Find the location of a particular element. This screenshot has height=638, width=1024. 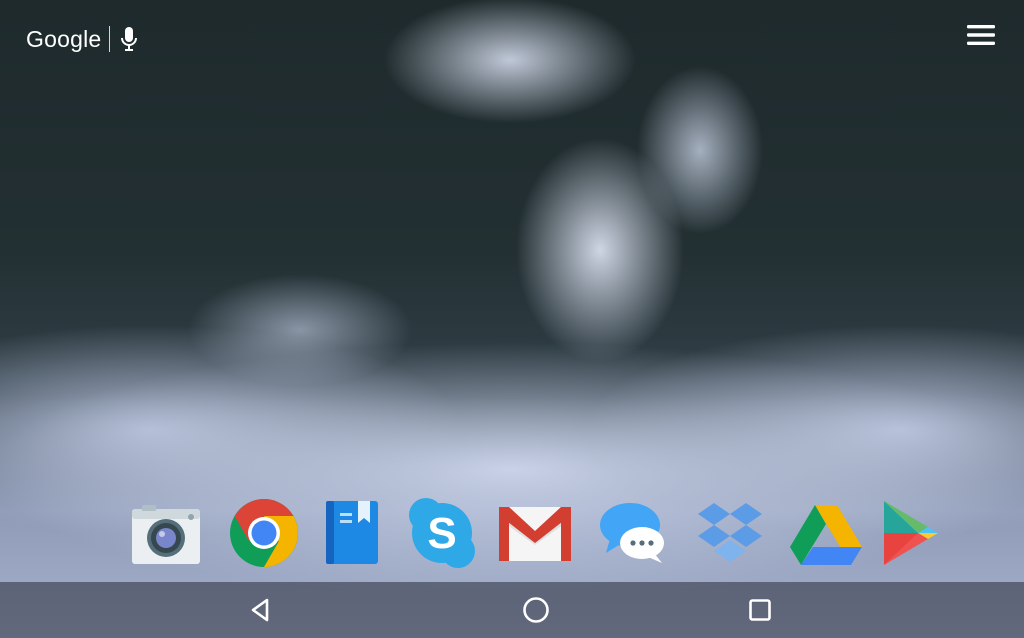

camera-app-icon: Camera is located at coordinates (166, 533).